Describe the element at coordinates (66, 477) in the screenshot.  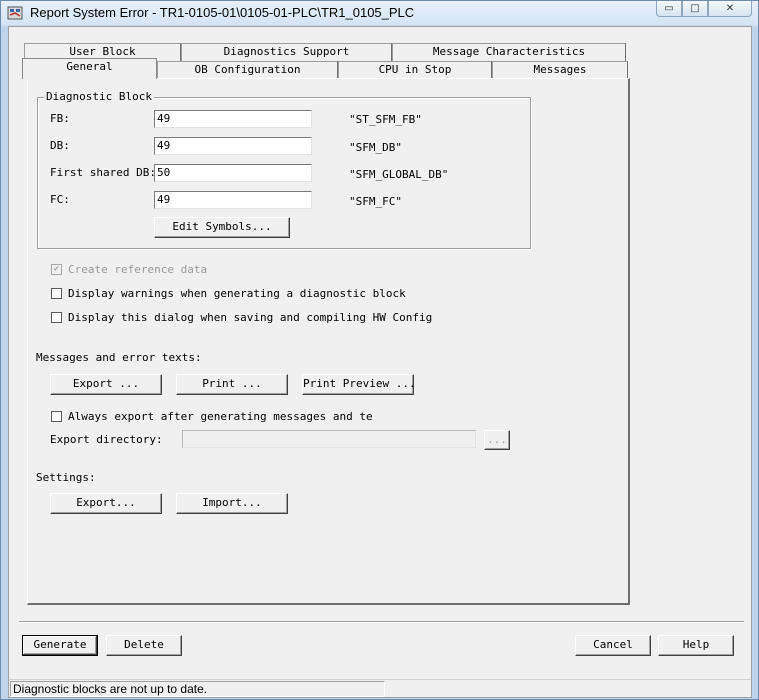
I see `settings-heading: Settings:` at that location.